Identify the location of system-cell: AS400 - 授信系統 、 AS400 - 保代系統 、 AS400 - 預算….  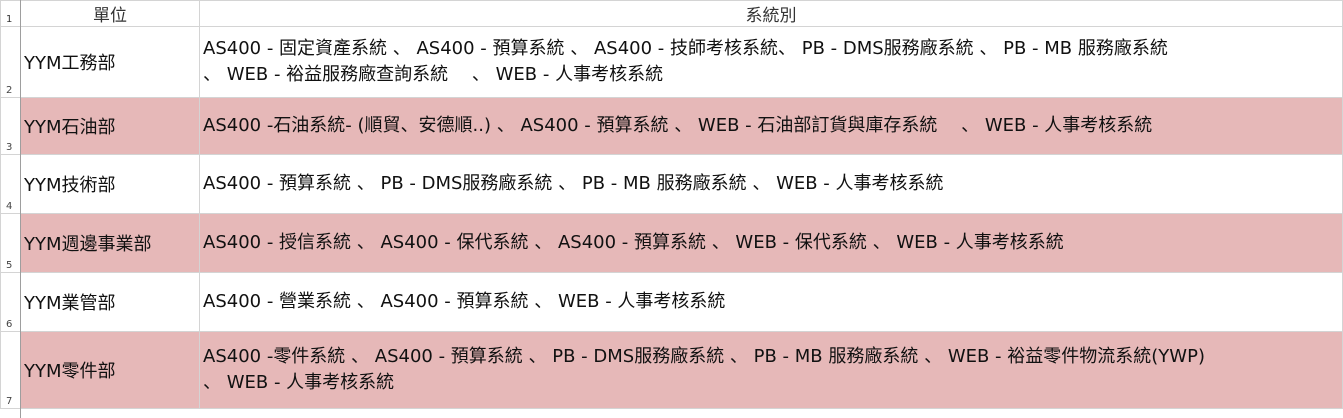
(771, 243).